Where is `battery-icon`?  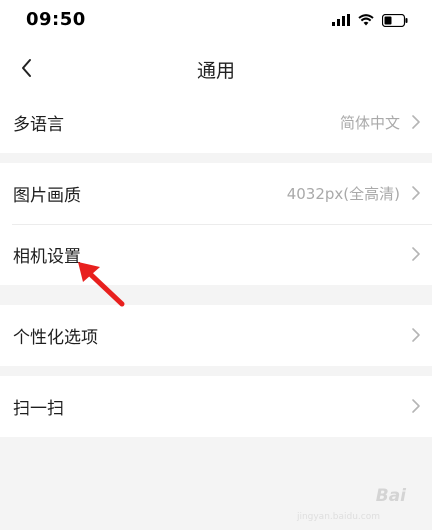
battery-icon is located at coordinates (395, 20).